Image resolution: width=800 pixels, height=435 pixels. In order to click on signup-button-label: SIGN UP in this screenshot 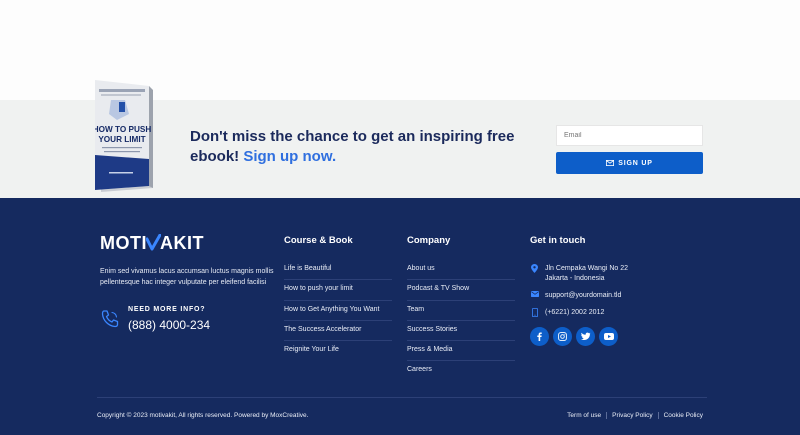, I will do `click(635, 163)`.